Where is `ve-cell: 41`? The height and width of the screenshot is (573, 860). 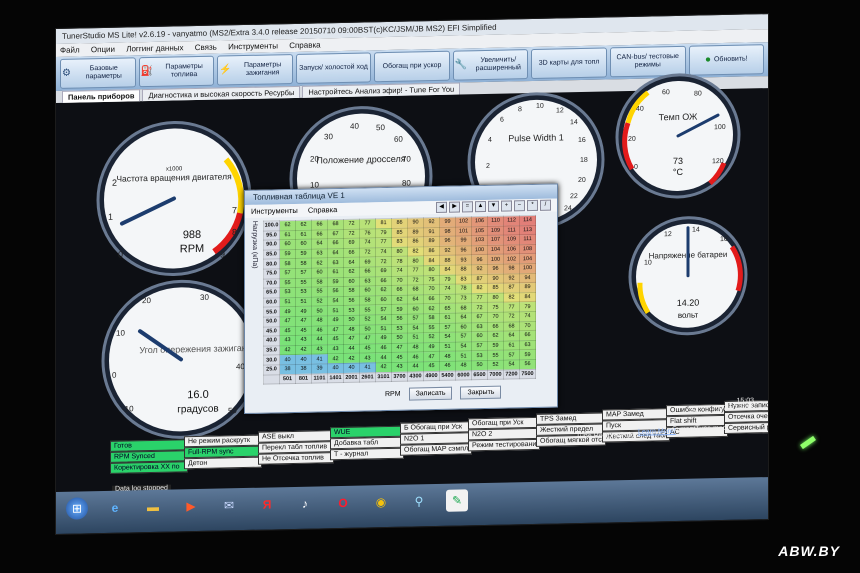
ve-cell: 41 is located at coordinates (319, 359).